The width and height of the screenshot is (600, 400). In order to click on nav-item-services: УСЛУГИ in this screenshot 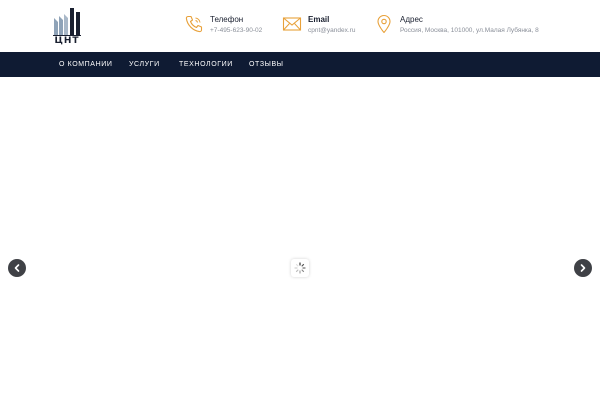, I will do `click(144, 64)`.